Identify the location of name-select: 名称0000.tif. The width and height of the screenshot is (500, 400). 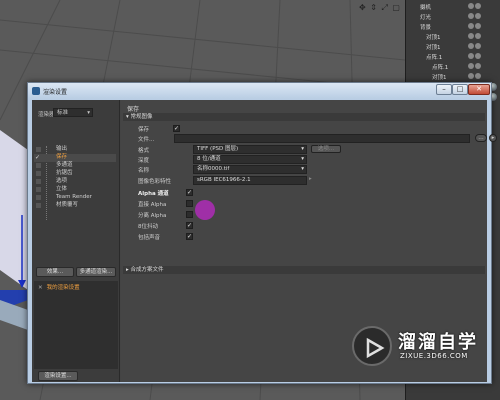
(250, 169).